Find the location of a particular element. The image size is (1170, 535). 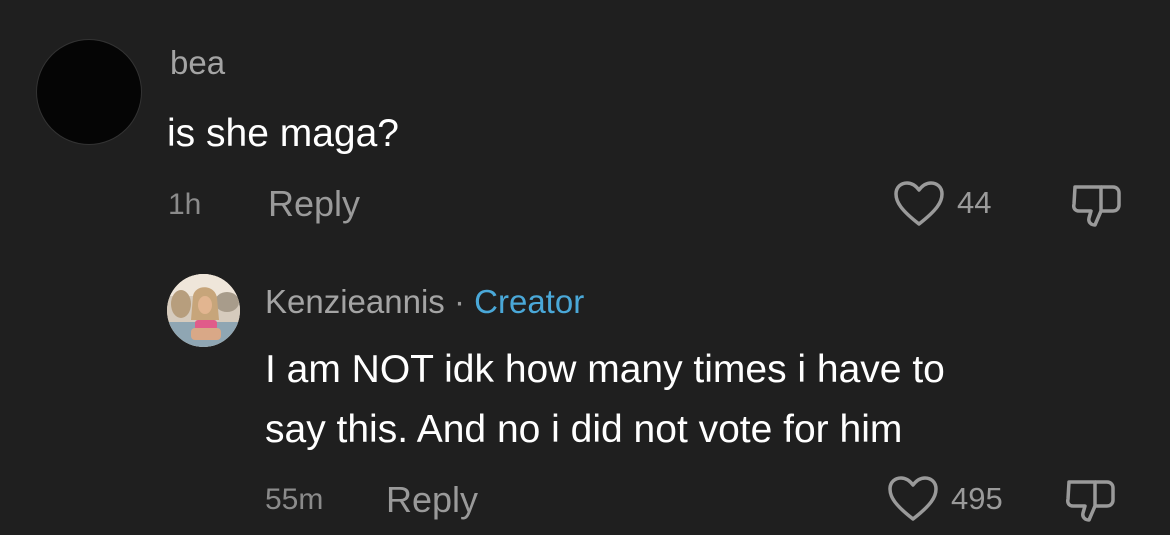

comment-text-line-1: I am NOT idk how many times i have to is located at coordinates (605, 369).